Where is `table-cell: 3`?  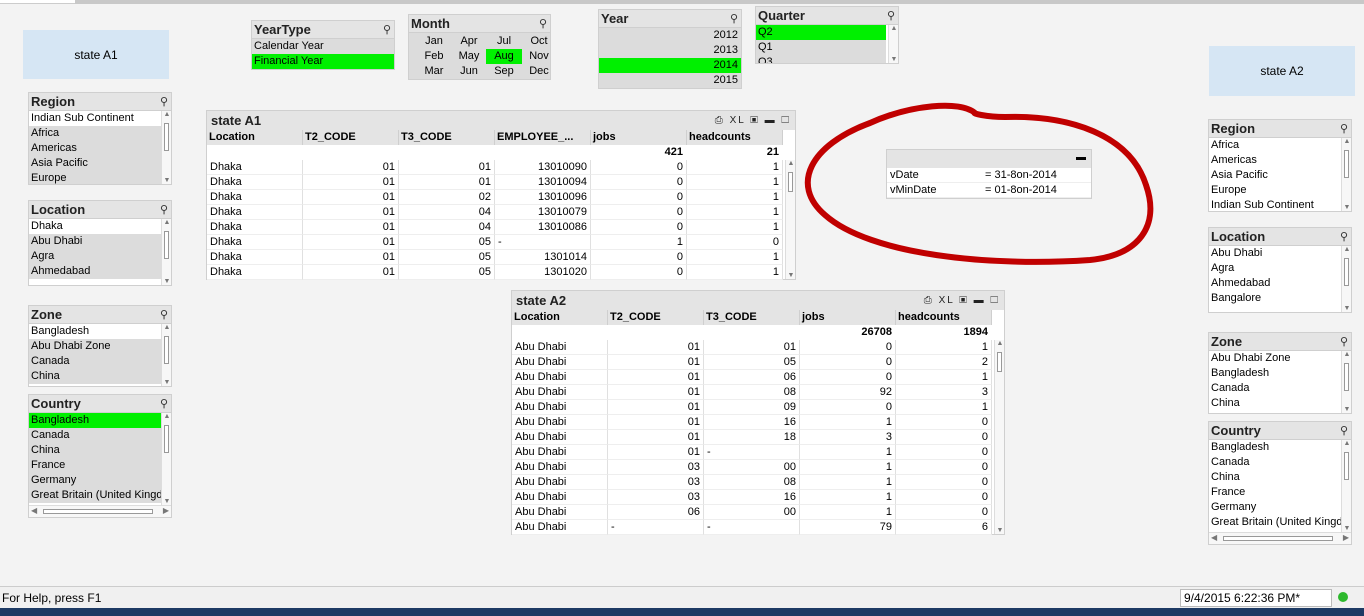 table-cell: 3 is located at coordinates (944, 392).